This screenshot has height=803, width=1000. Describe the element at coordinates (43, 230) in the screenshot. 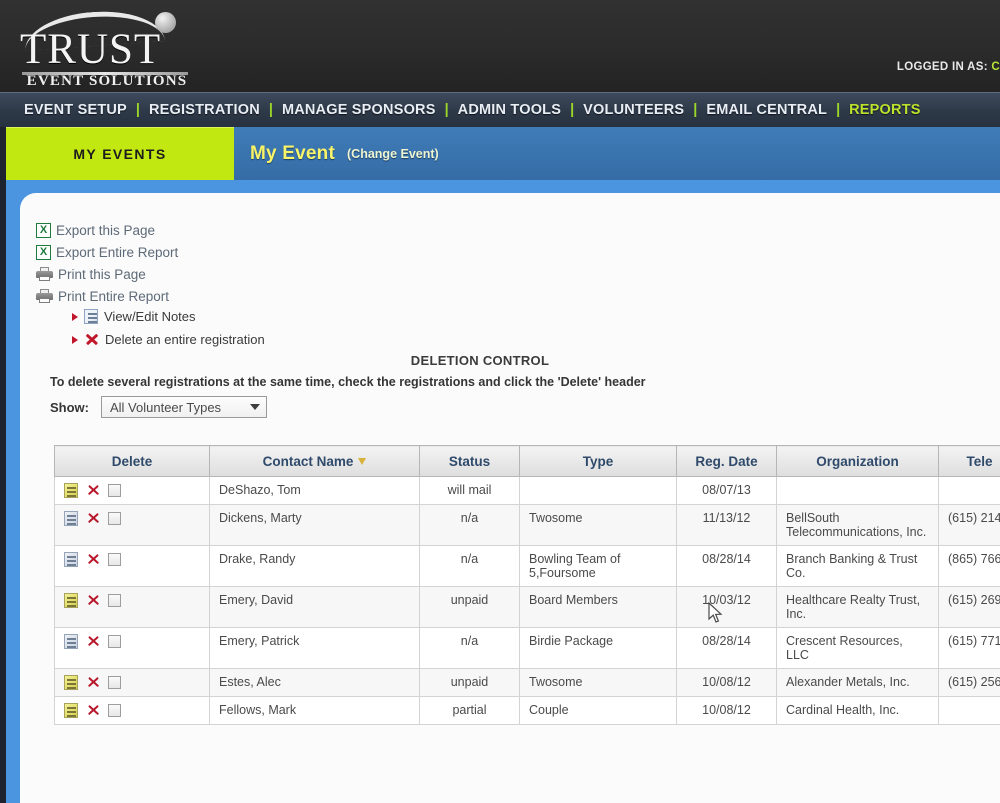

I see `excel-icon` at that location.